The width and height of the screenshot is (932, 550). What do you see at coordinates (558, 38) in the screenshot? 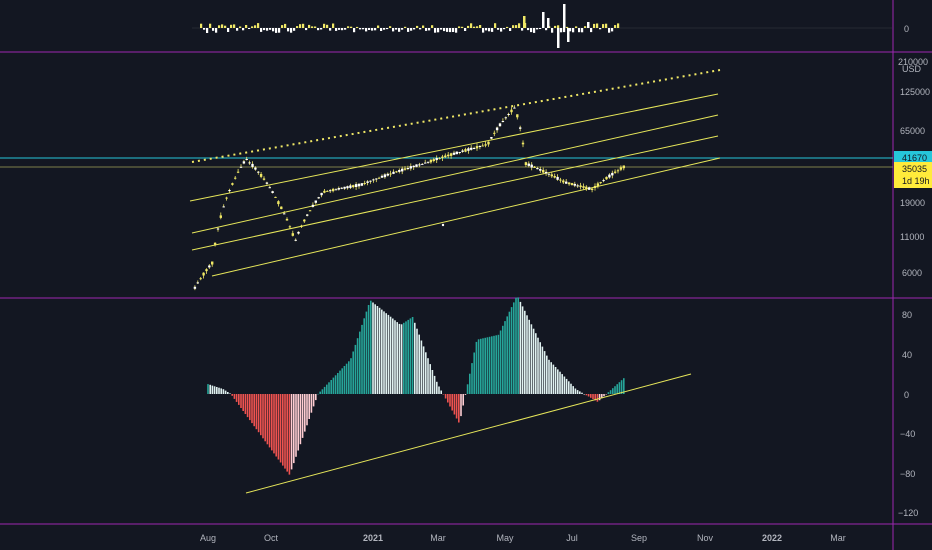
I see `volume-spike-bar` at bounding box center [558, 38].